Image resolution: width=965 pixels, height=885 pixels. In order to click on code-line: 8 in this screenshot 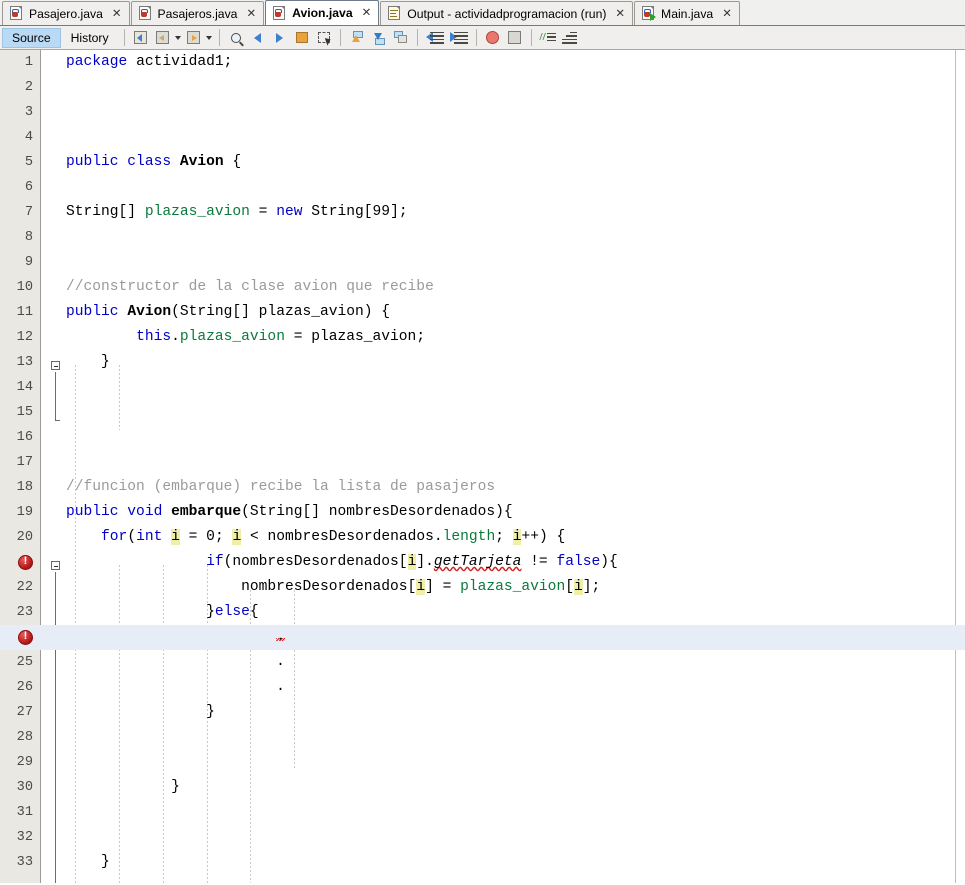, I will do `click(482, 237)`.